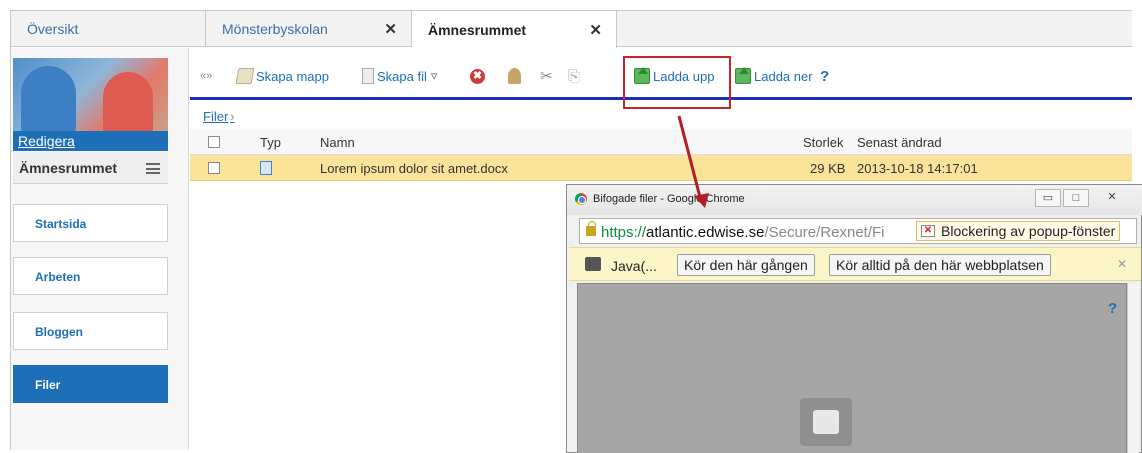 Image resolution: width=1142 pixels, height=453 pixels. Describe the element at coordinates (899, 142) in the screenshot. I see `column-header-modified: Senast ändrad` at that location.